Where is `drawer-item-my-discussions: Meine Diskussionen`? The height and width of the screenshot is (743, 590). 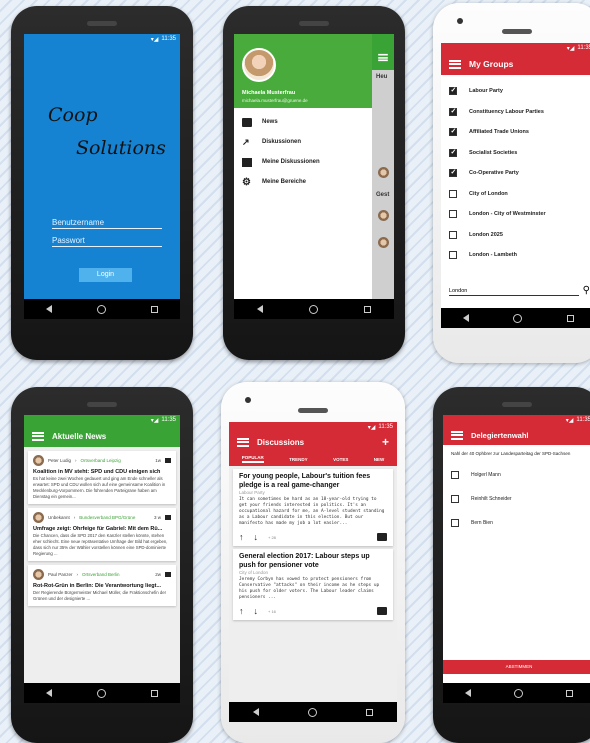 drawer-item-my-discussions: Meine Diskussionen is located at coordinates (303, 162).